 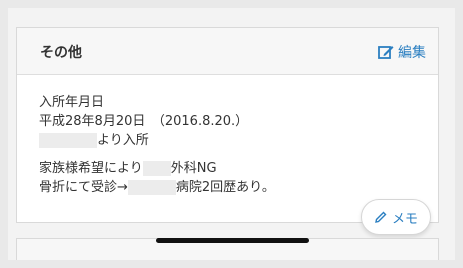 I want to click on pencil-icon, so click(x=381, y=217).